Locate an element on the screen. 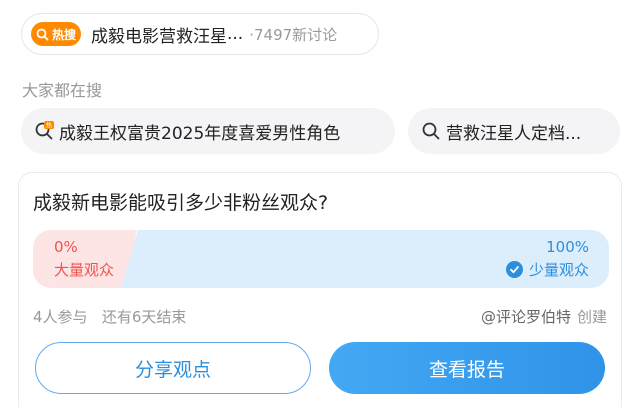 This screenshot has height=407, width=640. share-opinion-button: 分享观点 is located at coordinates (173, 368).